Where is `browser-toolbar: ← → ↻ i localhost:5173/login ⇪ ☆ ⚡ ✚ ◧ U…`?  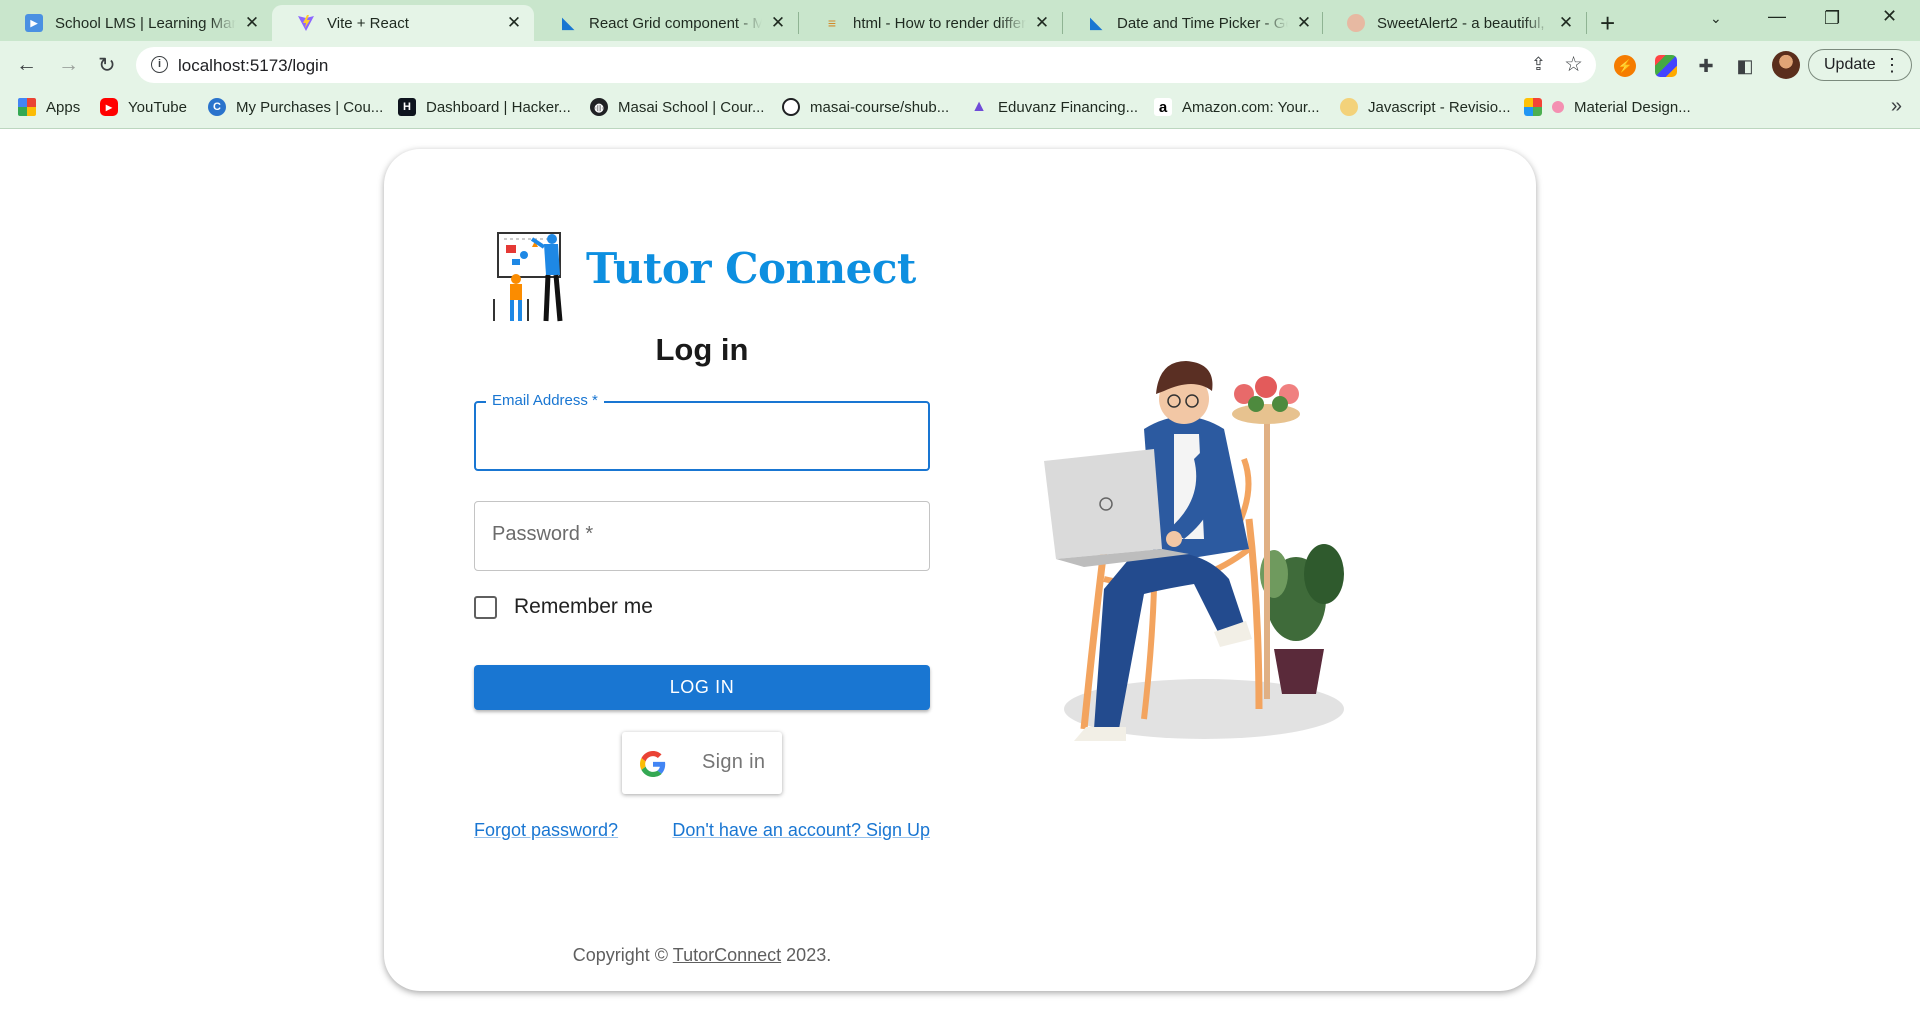
browser-toolbar: ← → ↻ i localhost:5173/login ⇪ ☆ ⚡ ✚ ◧ U… is located at coordinates (960, 65).